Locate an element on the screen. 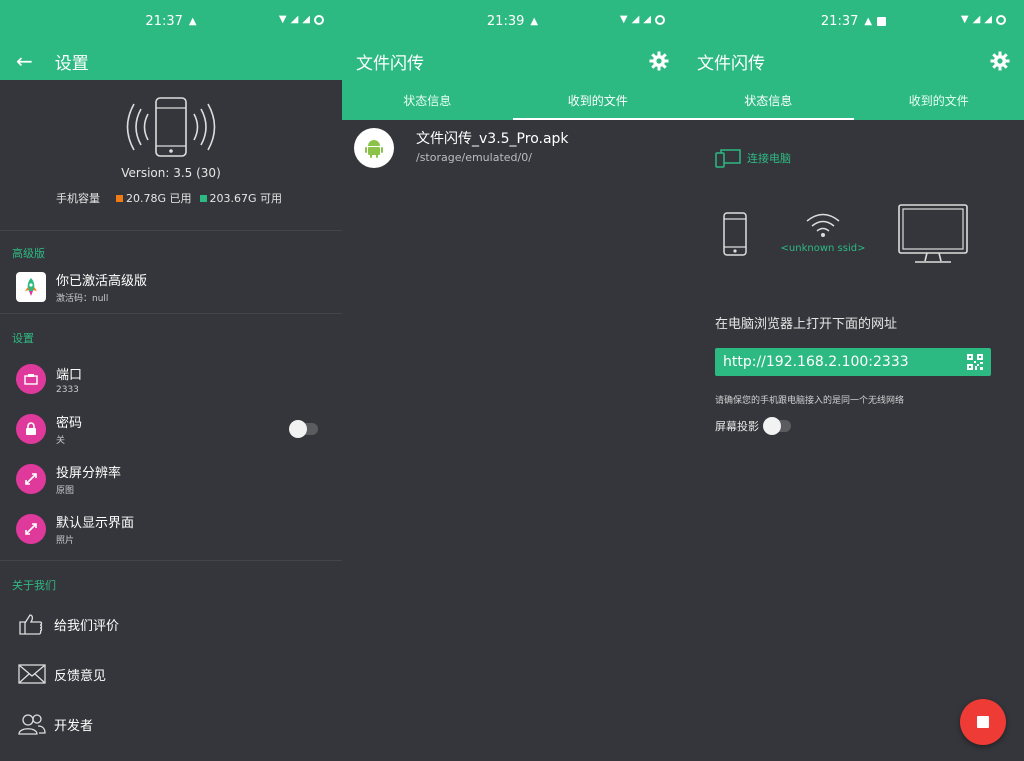  rocket-app-icon is located at coordinates (31, 287).